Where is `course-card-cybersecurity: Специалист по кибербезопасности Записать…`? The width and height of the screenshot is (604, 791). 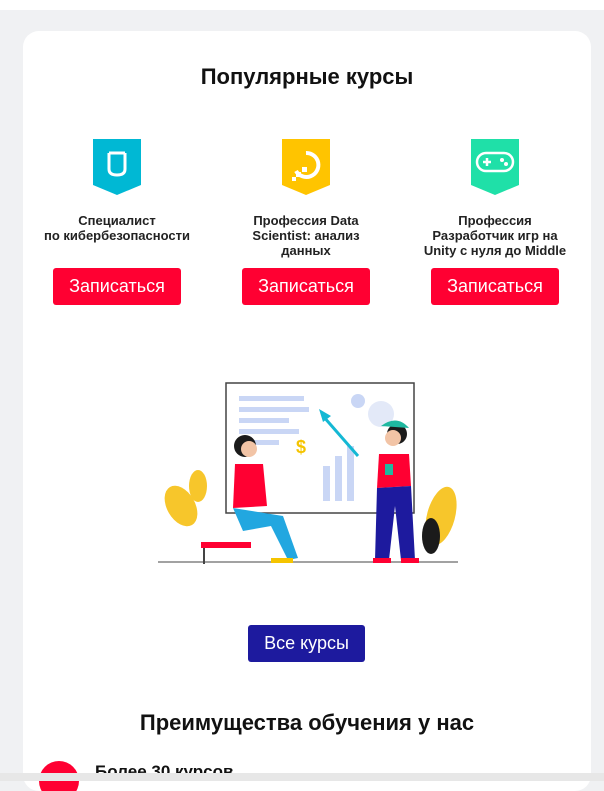
course-card-cybersecurity: Специалист по кибербезопасности Записать… is located at coordinates (117, 222).